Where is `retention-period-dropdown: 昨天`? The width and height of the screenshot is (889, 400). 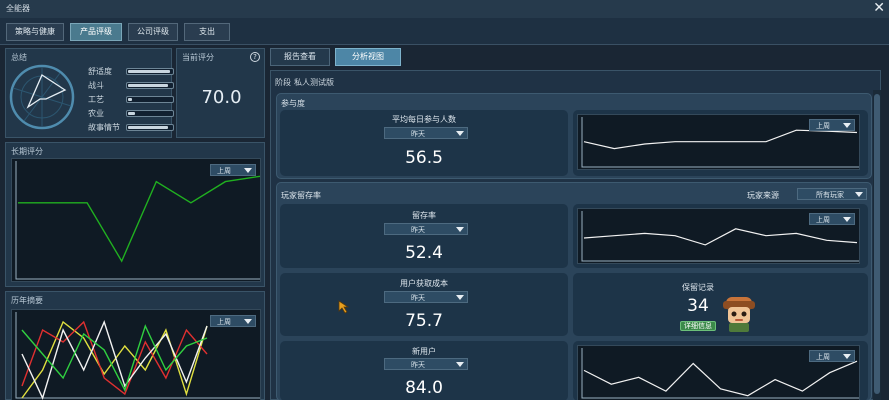
retention-period-dropdown: 昨天 is located at coordinates (426, 229).